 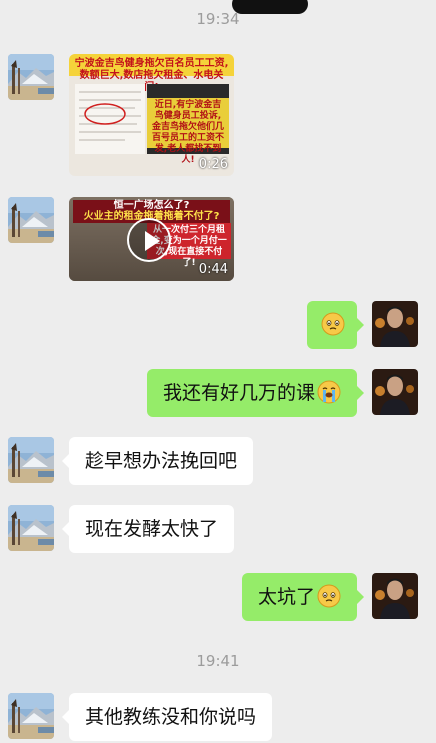 What do you see at coordinates (329, 392) in the screenshot?
I see `crying-face-emoji` at bounding box center [329, 392].